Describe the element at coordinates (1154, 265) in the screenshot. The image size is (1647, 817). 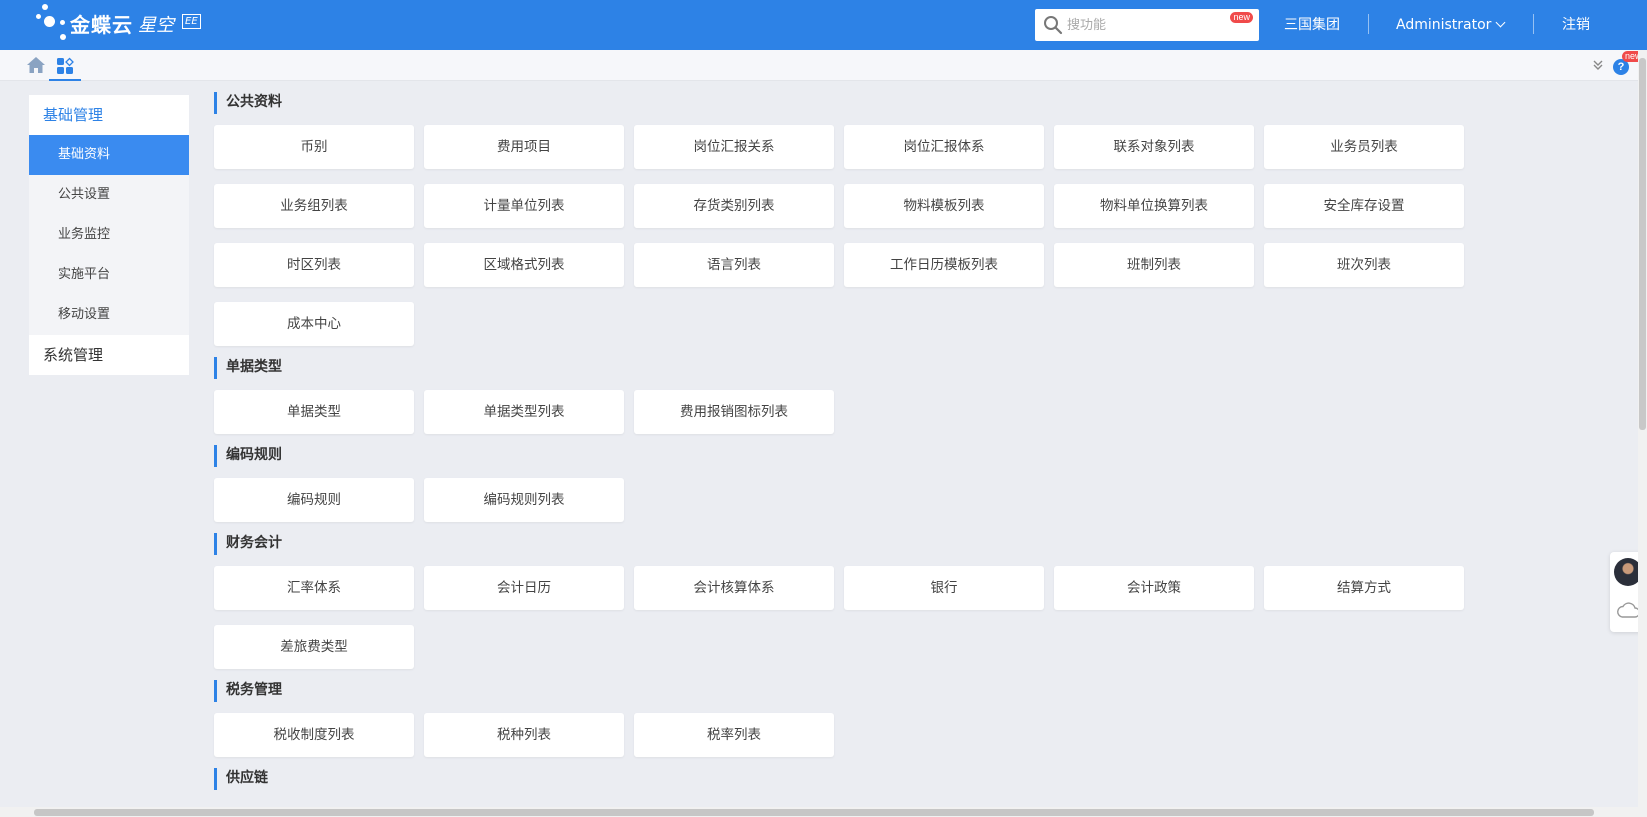
I see `tile-shift-system-list: 班制列表` at that location.